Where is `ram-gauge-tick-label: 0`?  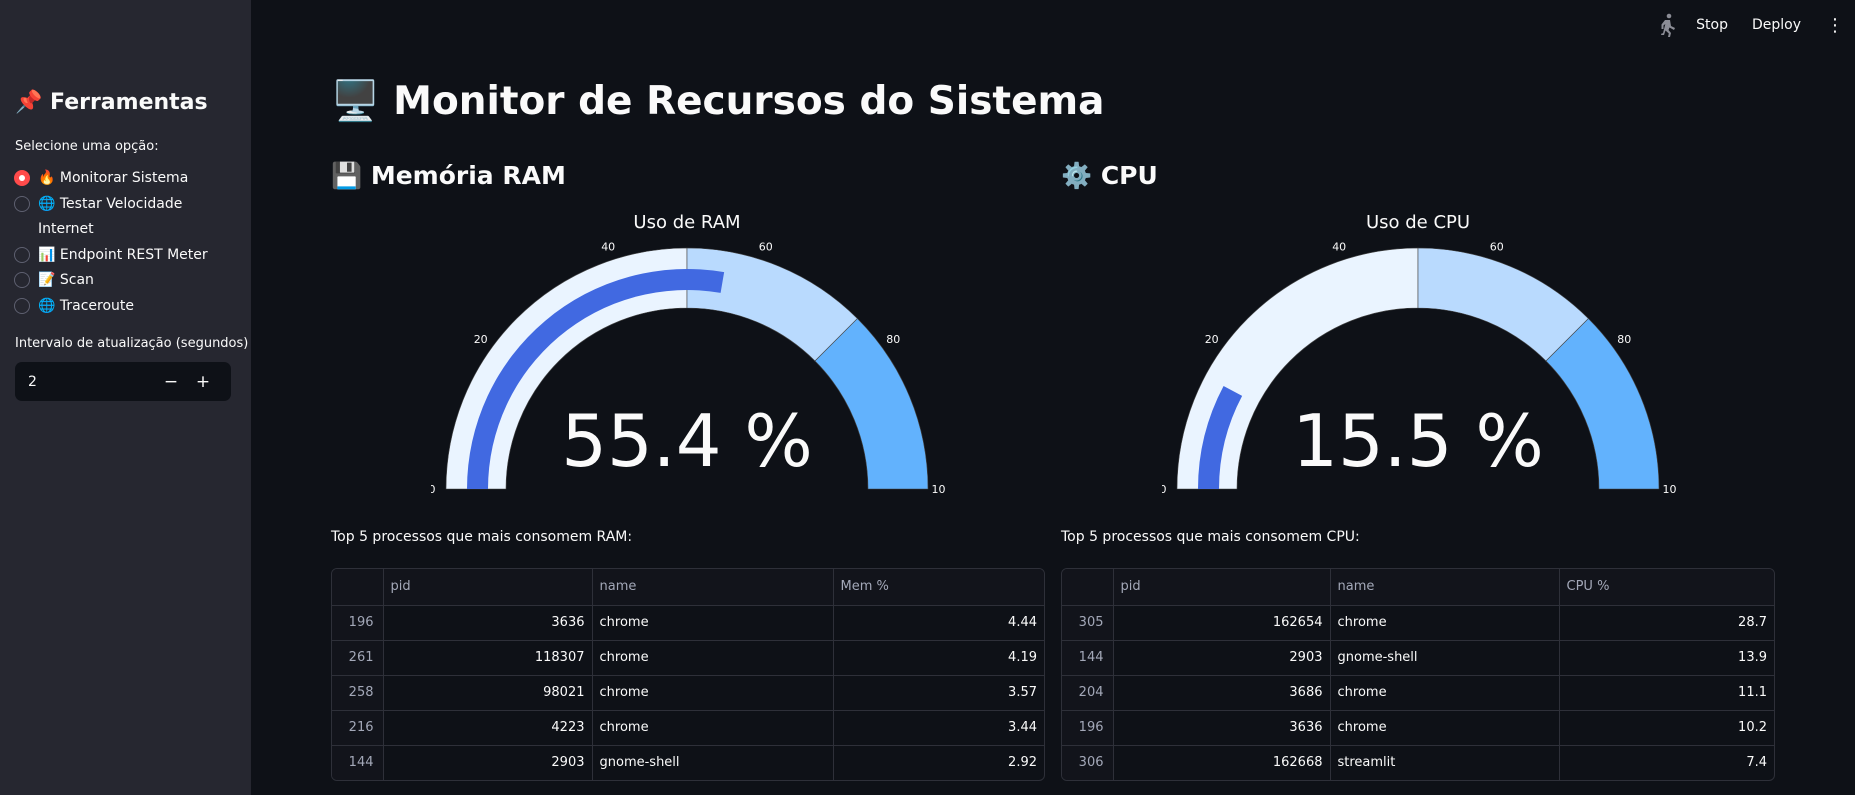
ram-gauge-tick-label: 0 is located at coordinates (433, 489).